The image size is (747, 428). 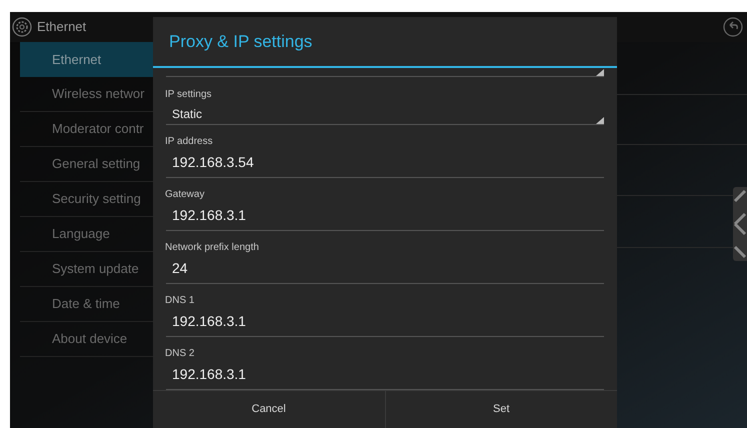 What do you see at coordinates (212, 248) in the screenshot?
I see `field-label: Network prefix length` at bounding box center [212, 248].